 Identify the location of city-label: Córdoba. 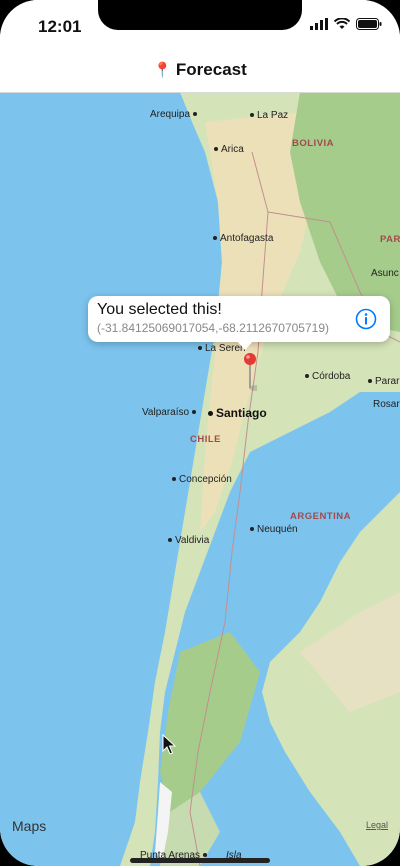
(327, 376).